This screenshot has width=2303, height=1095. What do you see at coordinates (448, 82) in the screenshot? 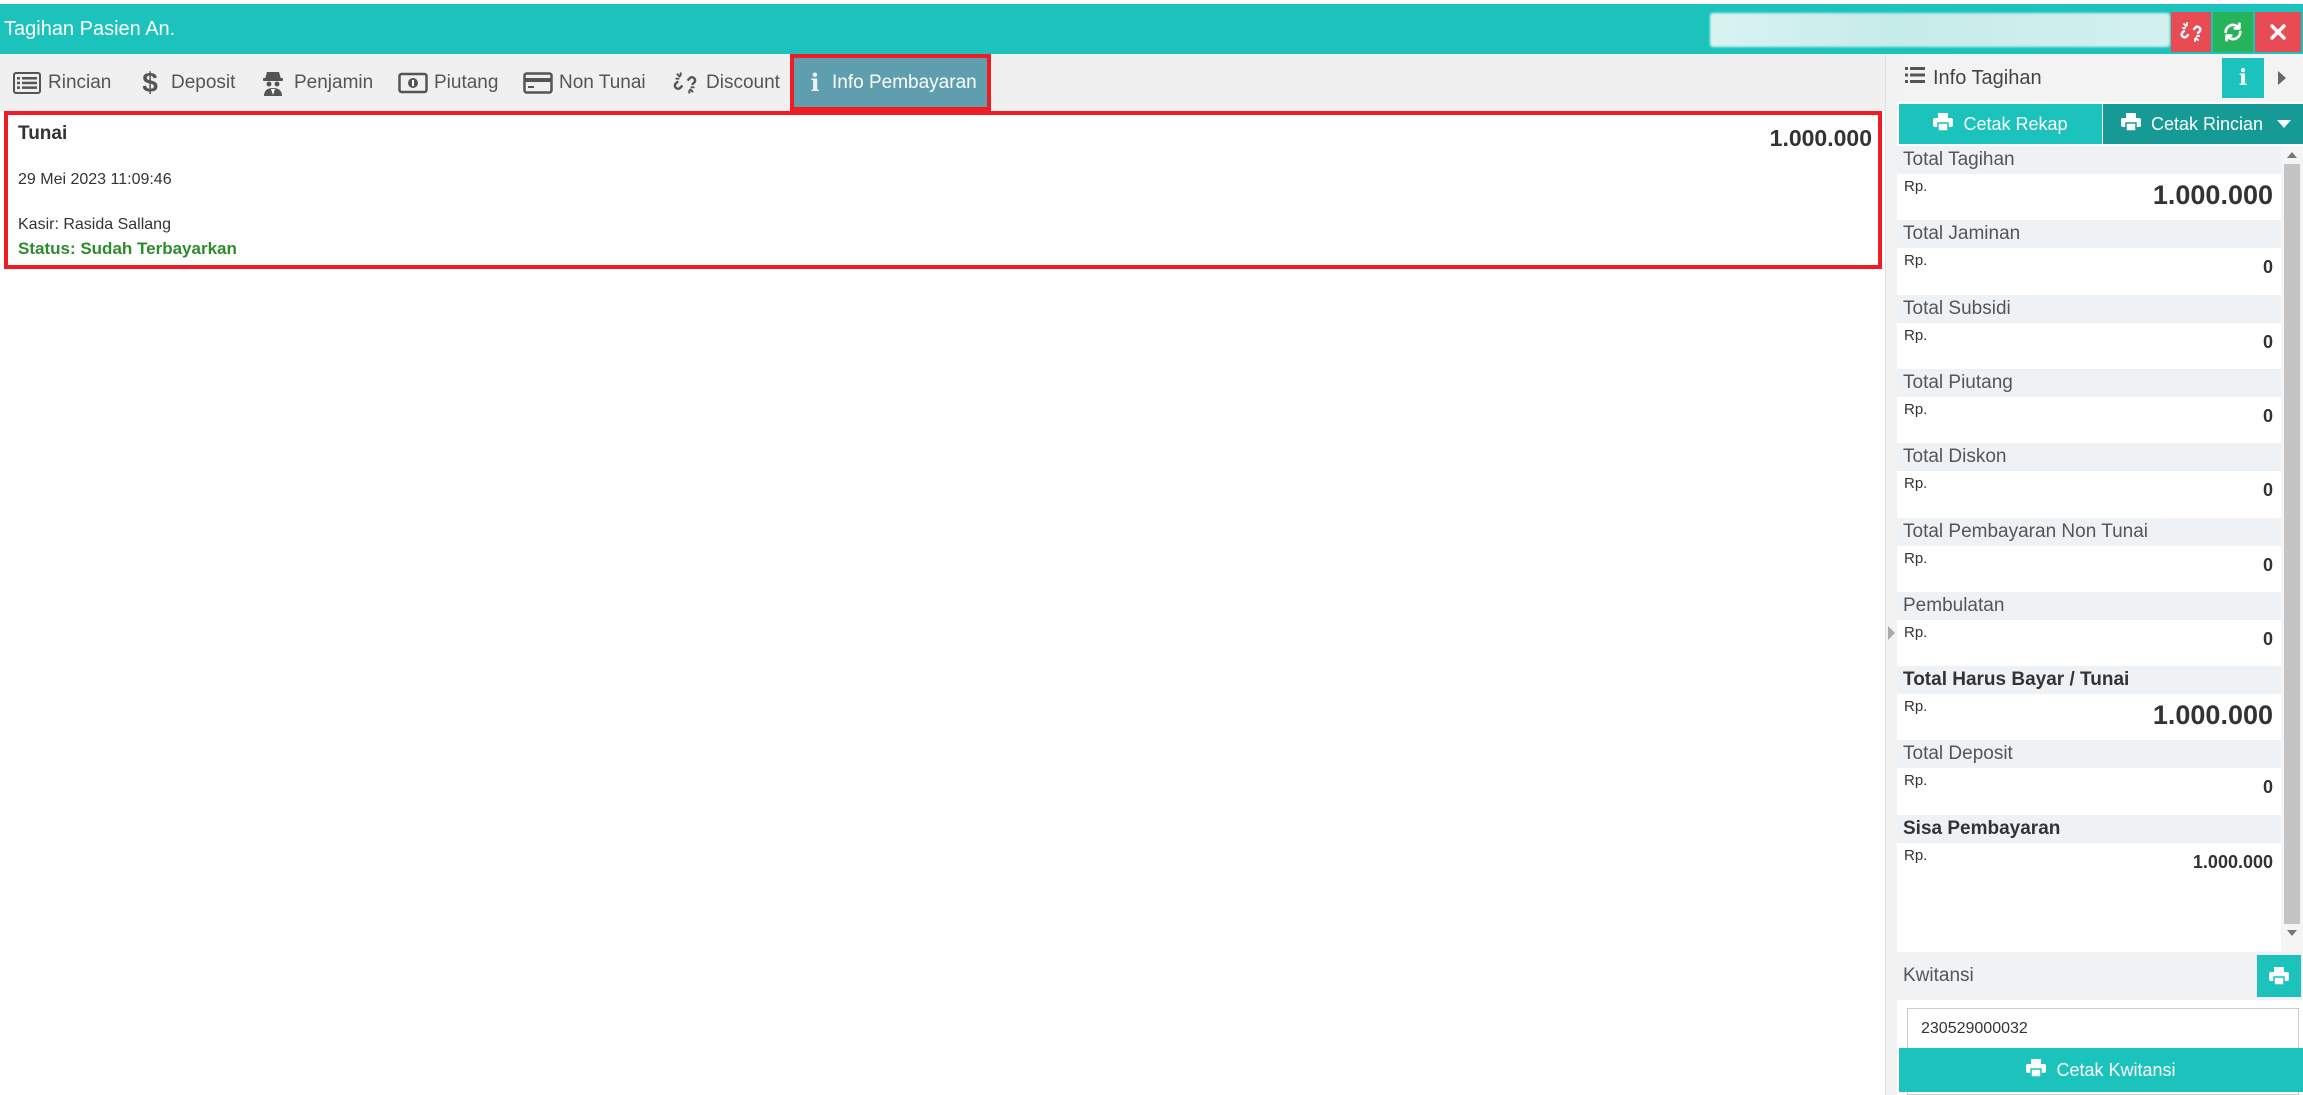
I see `tab-piutang: Piutang` at bounding box center [448, 82].